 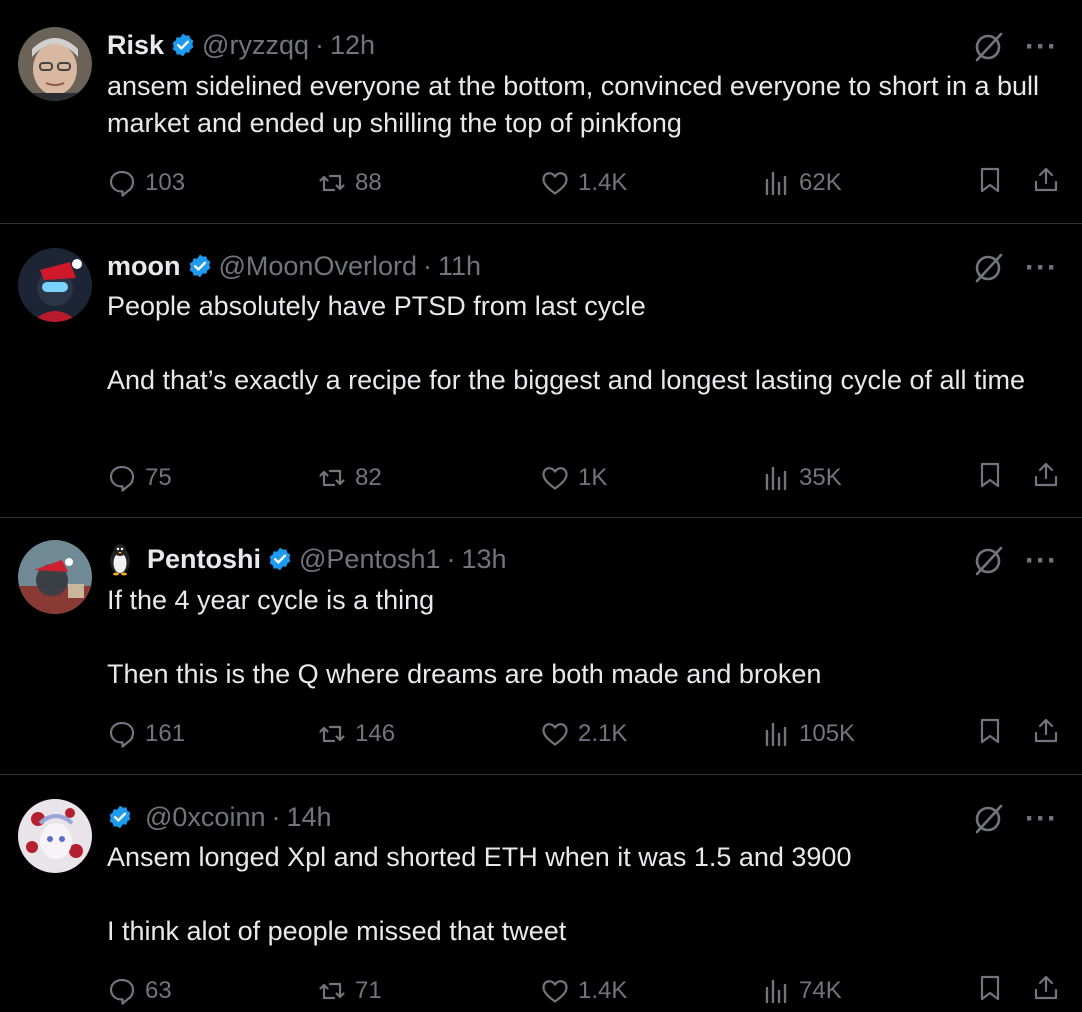 What do you see at coordinates (139, 478) in the screenshot?
I see `reply-button: 75` at bounding box center [139, 478].